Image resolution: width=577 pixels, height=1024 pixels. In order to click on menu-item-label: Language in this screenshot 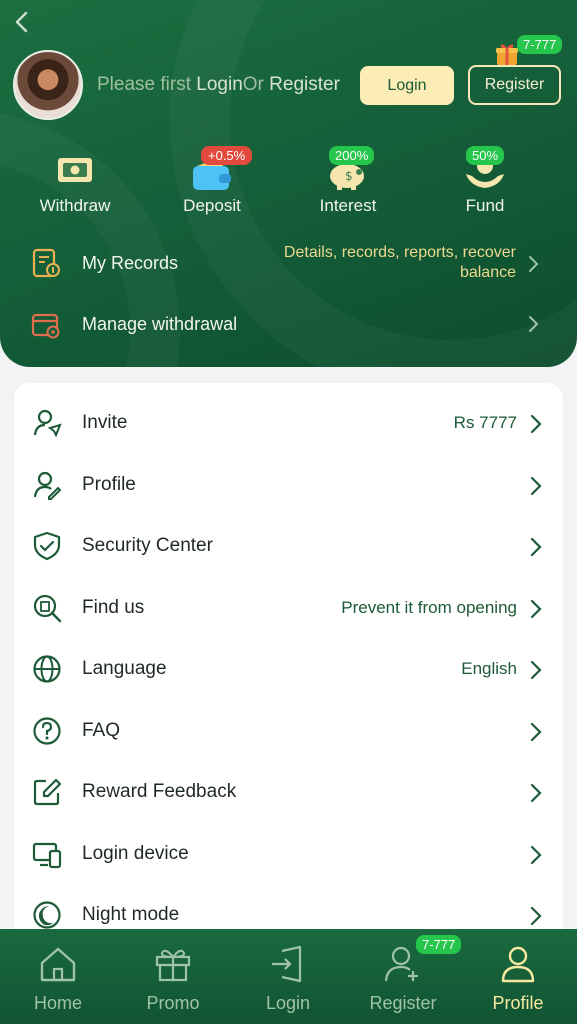, I will do `click(124, 668)`.